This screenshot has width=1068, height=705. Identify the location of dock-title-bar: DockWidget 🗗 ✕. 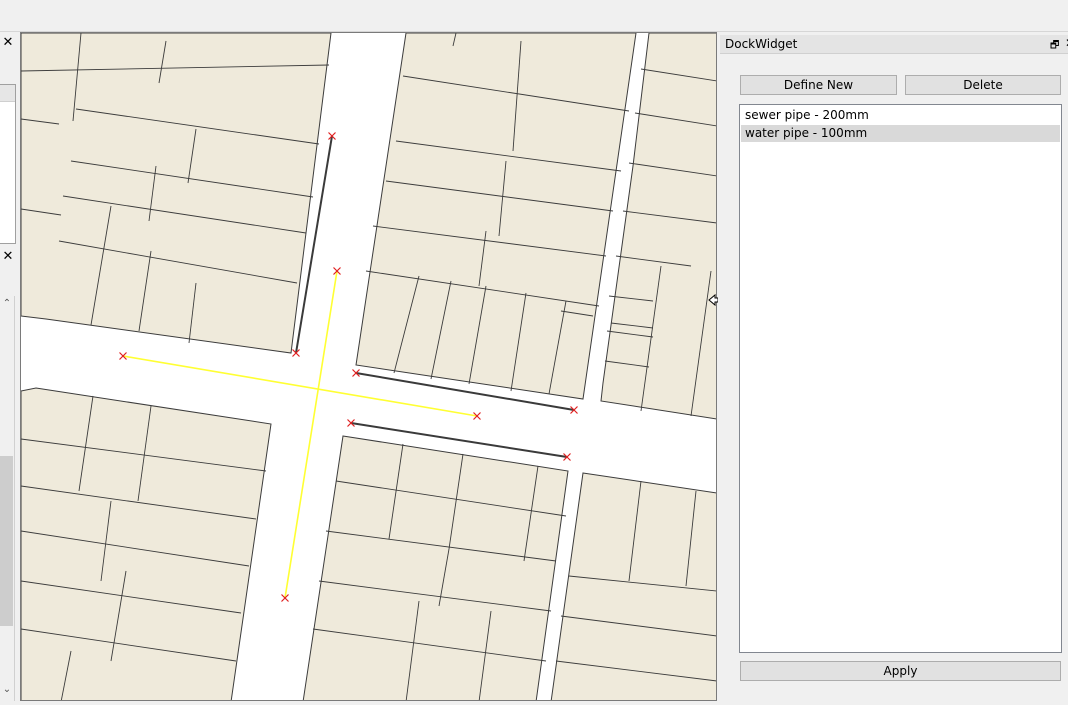
(894, 44).